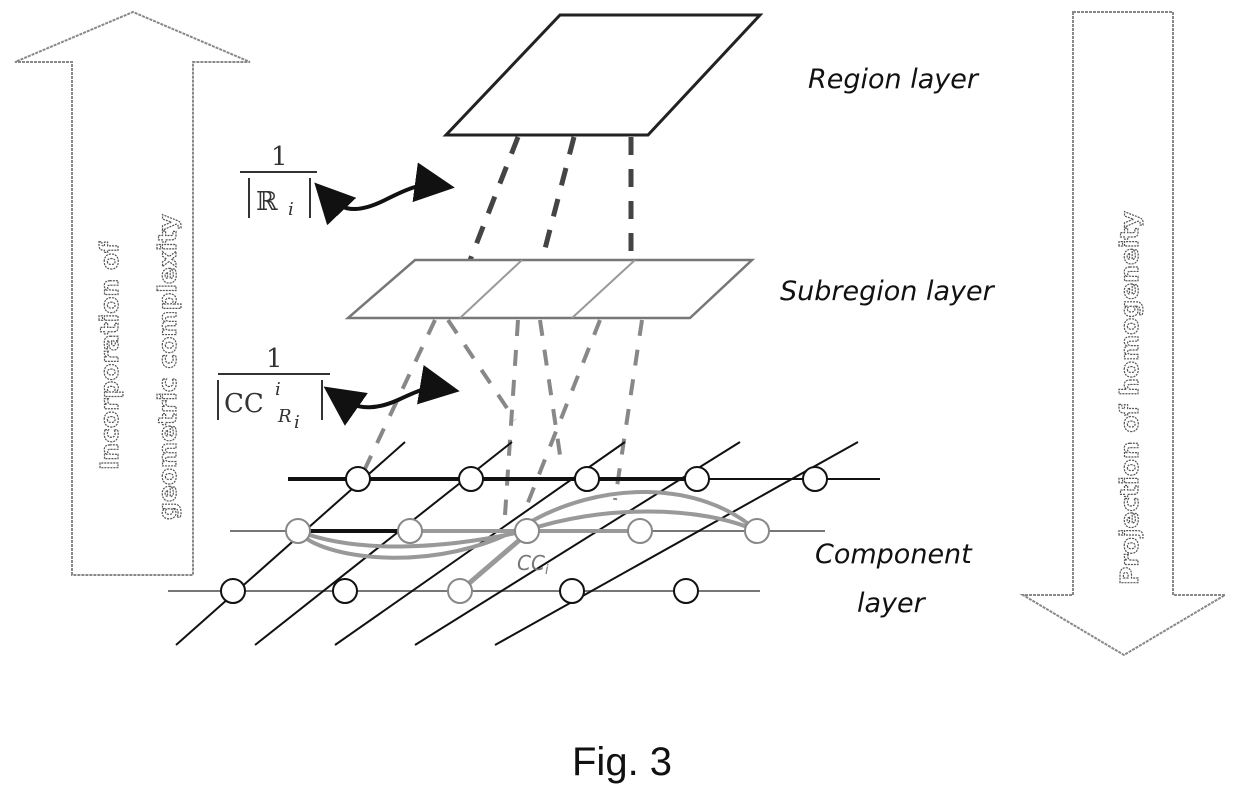 Image resolution: width=1240 pixels, height=800 pixels. Describe the element at coordinates (888, 291) in the screenshot. I see `subregion-layer-label: Subregion layer` at that location.